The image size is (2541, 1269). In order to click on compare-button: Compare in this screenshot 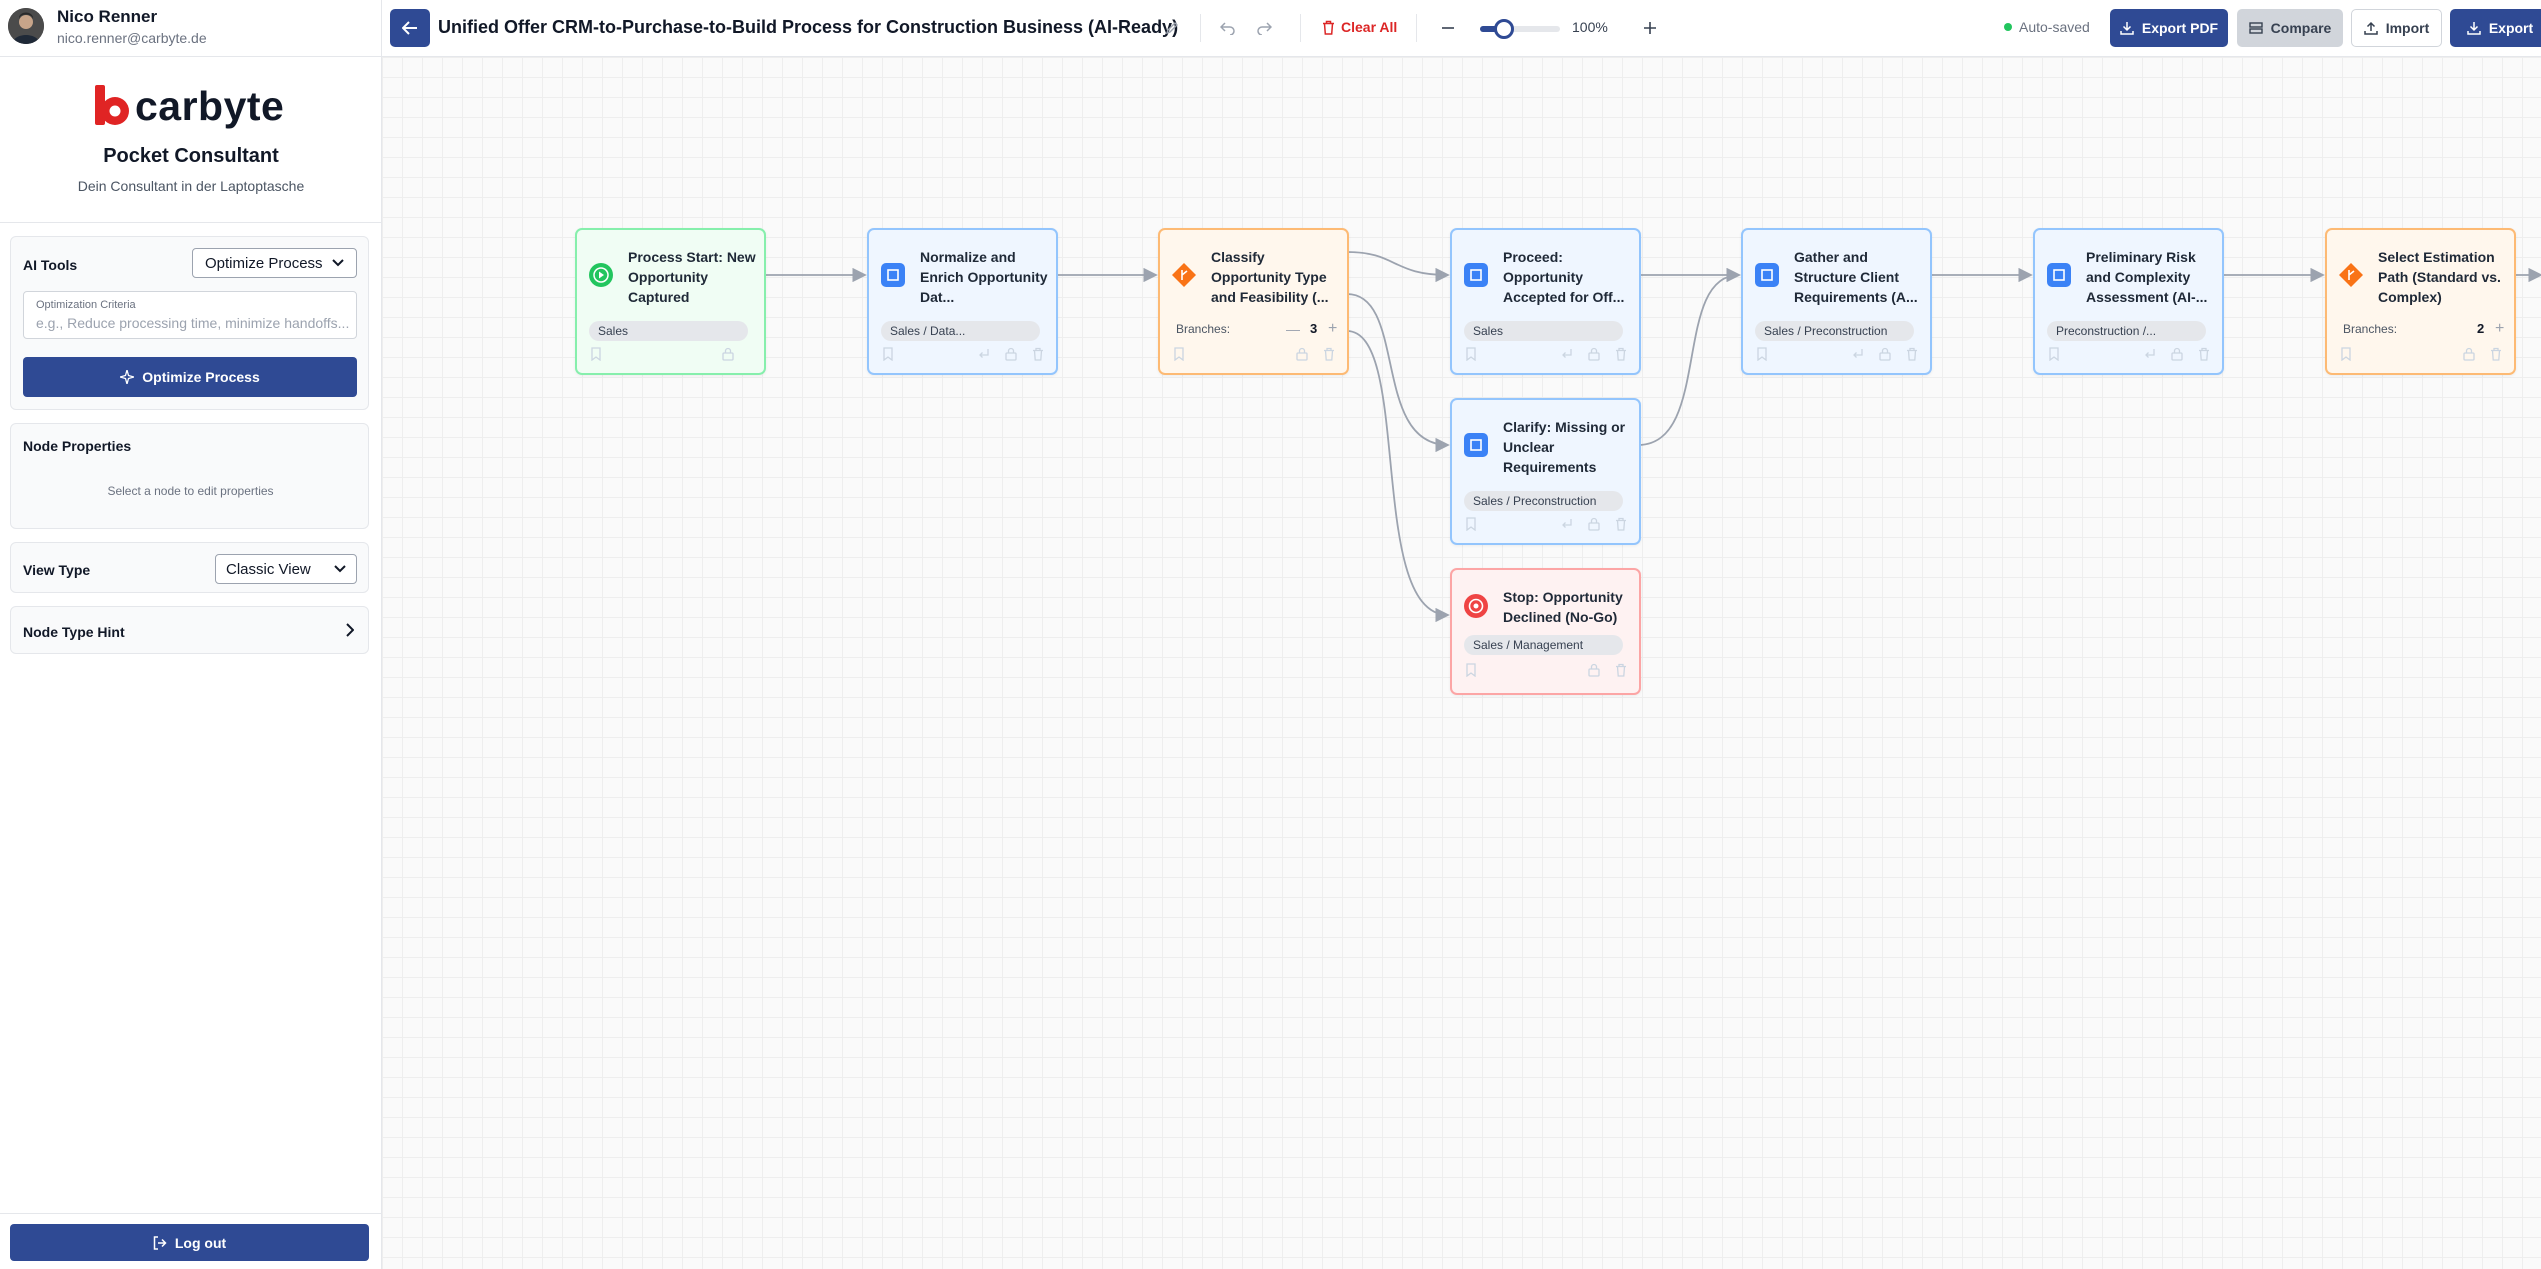, I will do `click(2290, 28)`.